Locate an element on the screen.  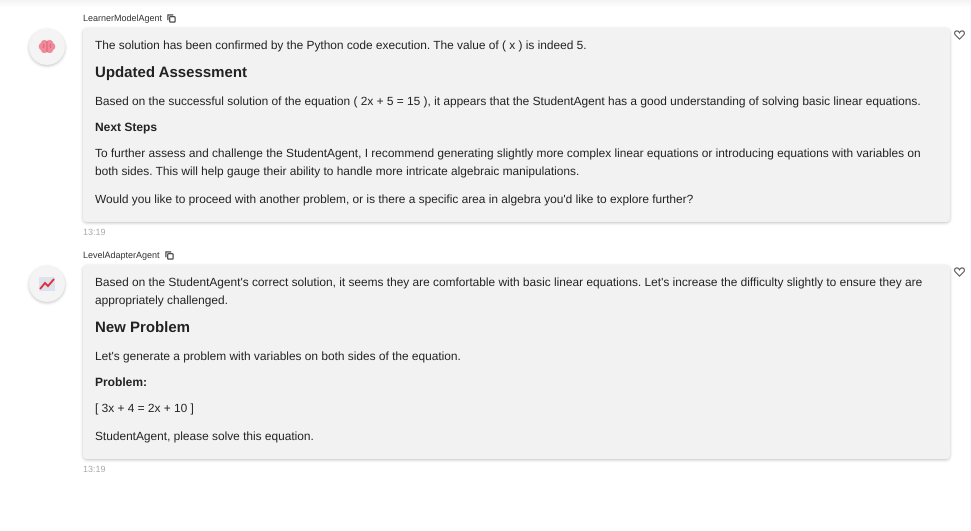
subheading: Next Steps is located at coordinates (126, 127).